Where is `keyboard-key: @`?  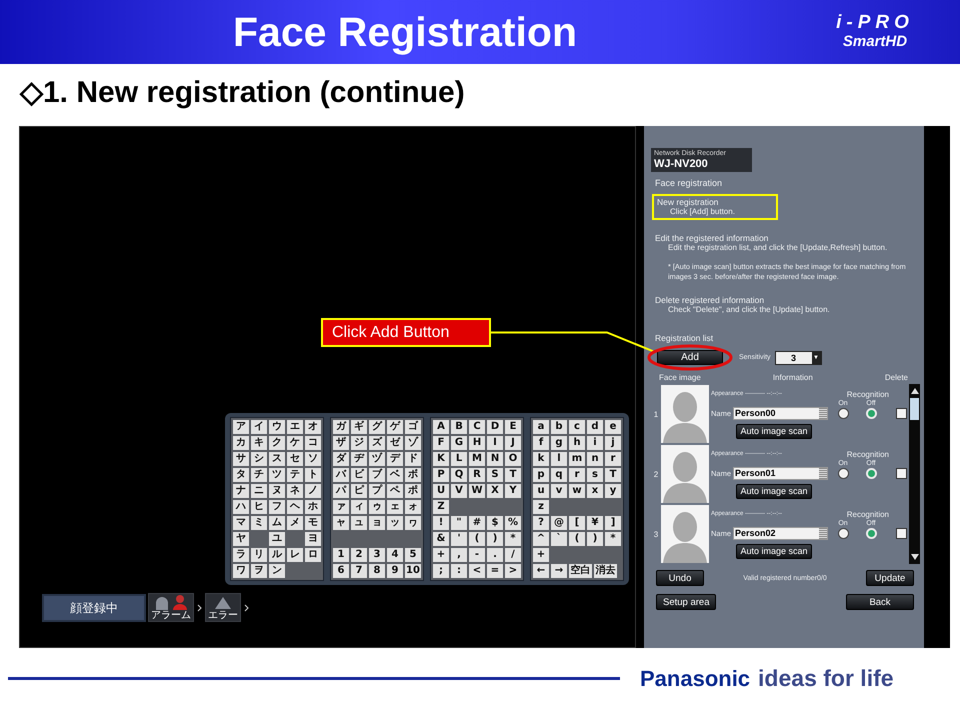
keyboard-key: @ is located at coordinates (559, 523).